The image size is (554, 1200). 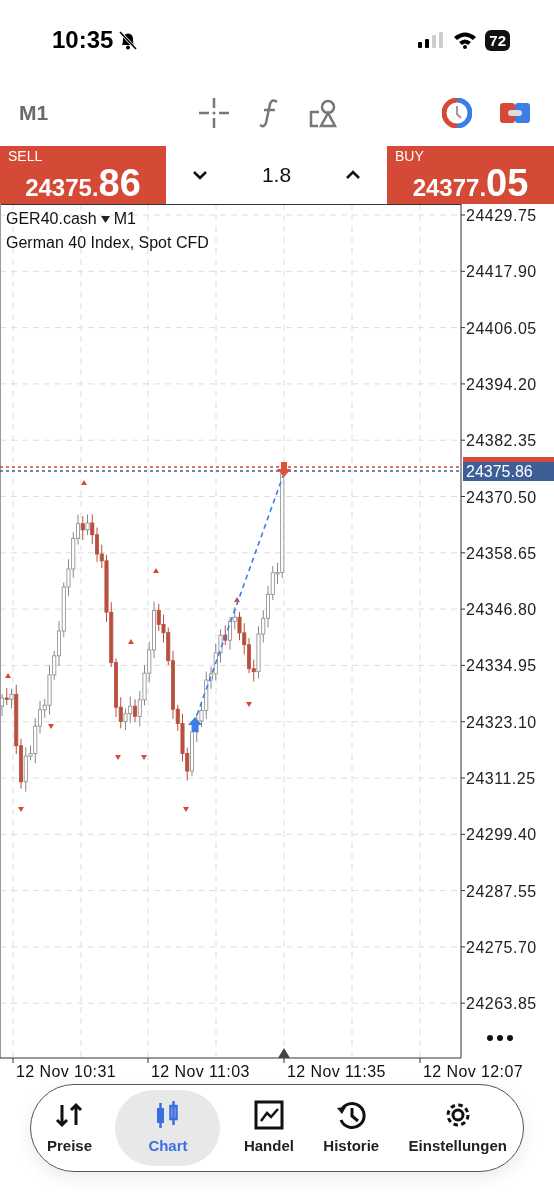 I want to click on chevron-up-icon, so click(x=353, y=175).